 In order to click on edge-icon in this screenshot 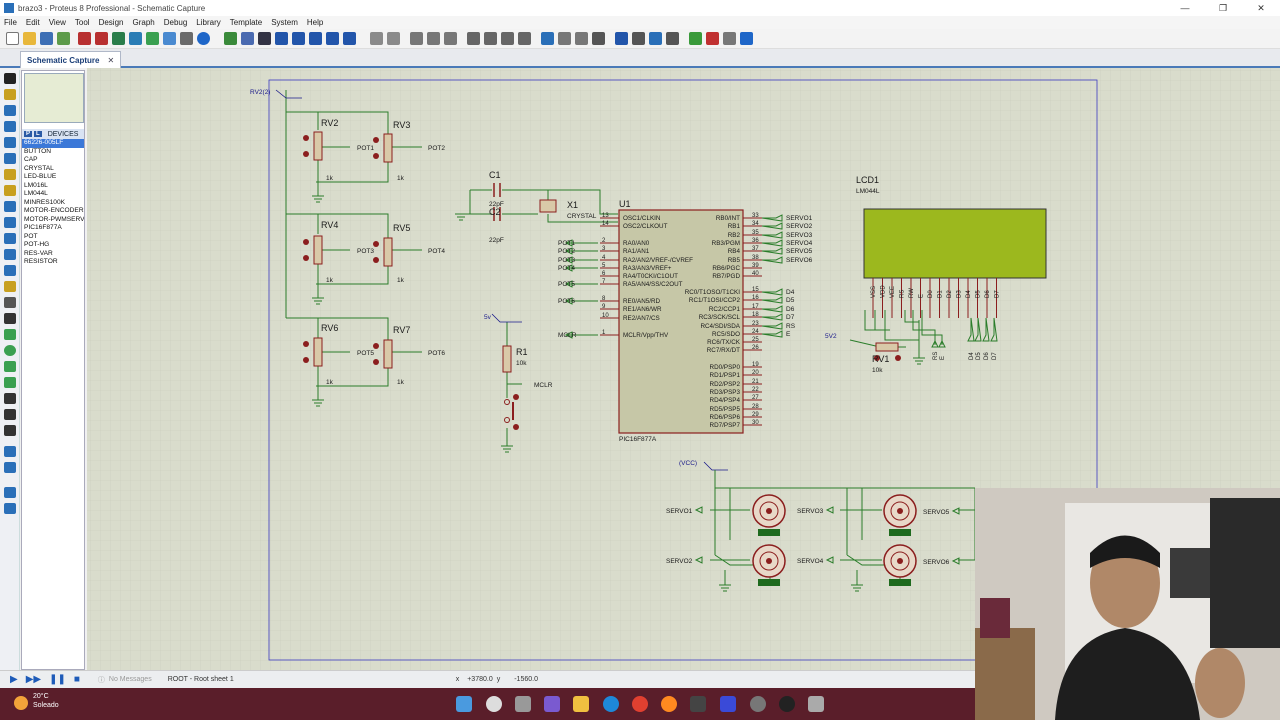, I will do `click(611, 704)`.